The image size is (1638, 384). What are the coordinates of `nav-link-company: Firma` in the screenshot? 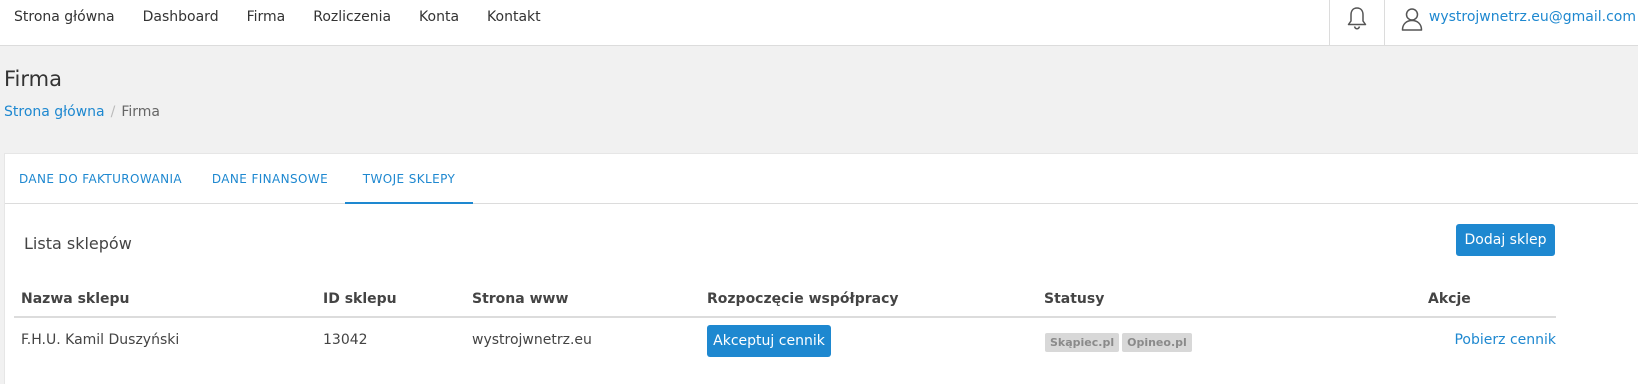 It's located at (266, 17).